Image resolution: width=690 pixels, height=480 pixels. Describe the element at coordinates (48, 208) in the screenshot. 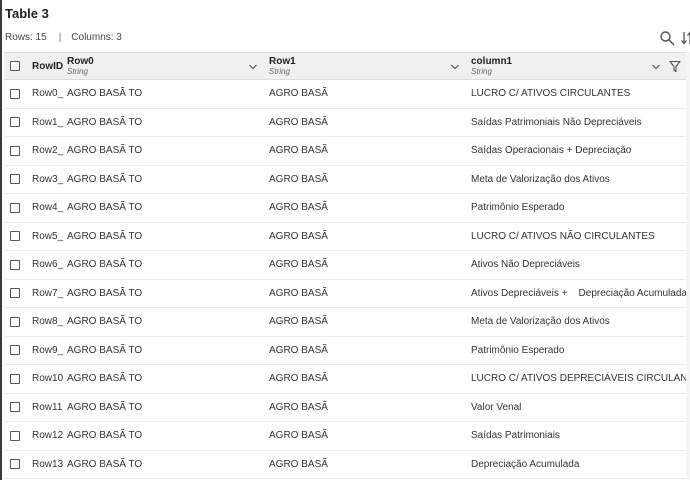

I see `row-id-cell: Row4_` at that location.